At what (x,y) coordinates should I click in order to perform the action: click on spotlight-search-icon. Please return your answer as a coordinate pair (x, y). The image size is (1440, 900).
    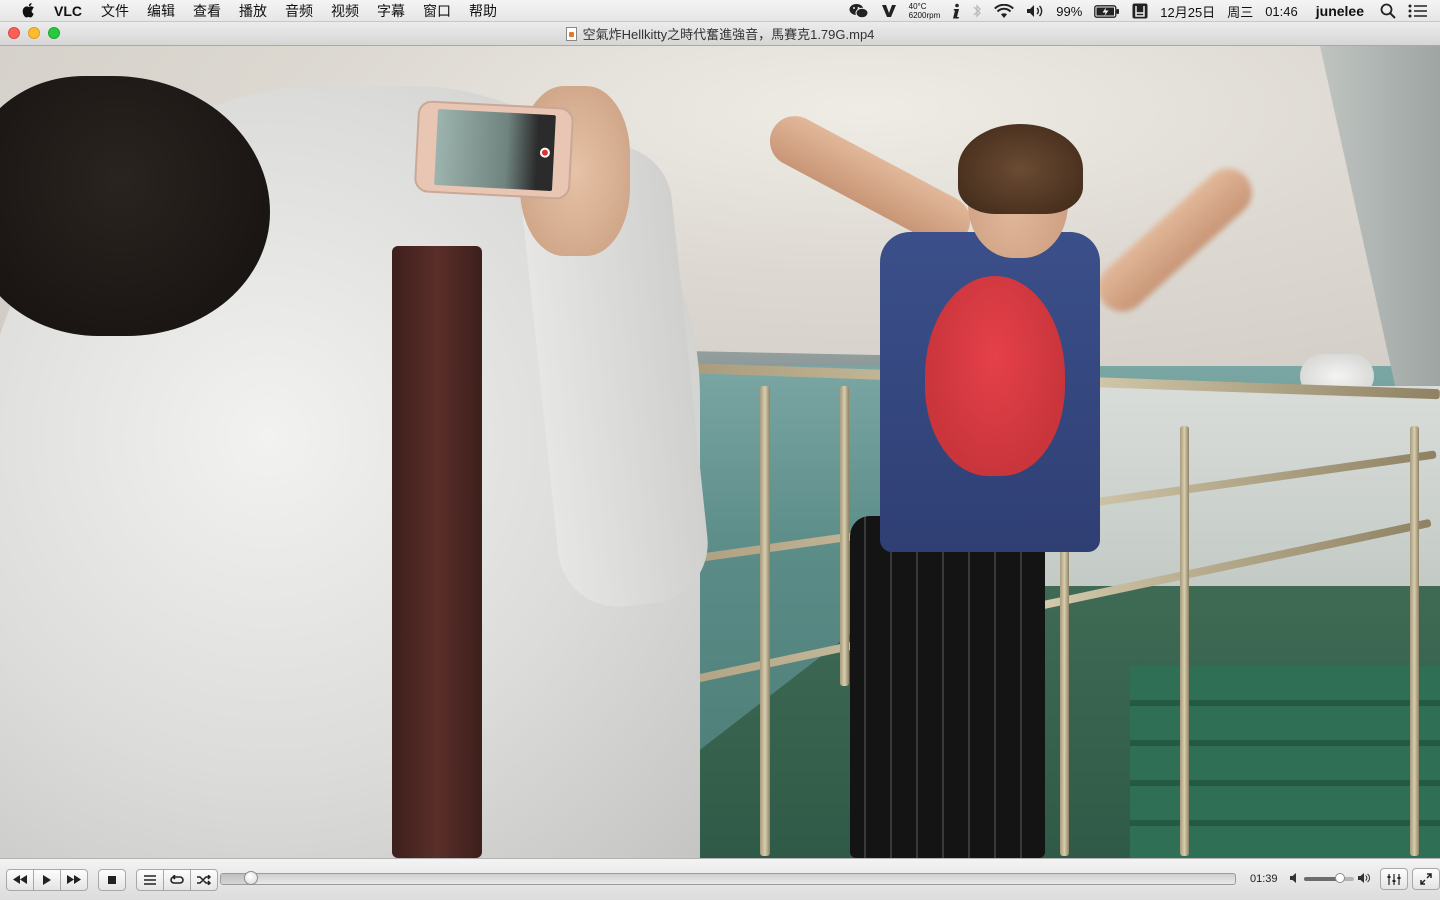
    Looking at the image, I should click on (1388, 11).